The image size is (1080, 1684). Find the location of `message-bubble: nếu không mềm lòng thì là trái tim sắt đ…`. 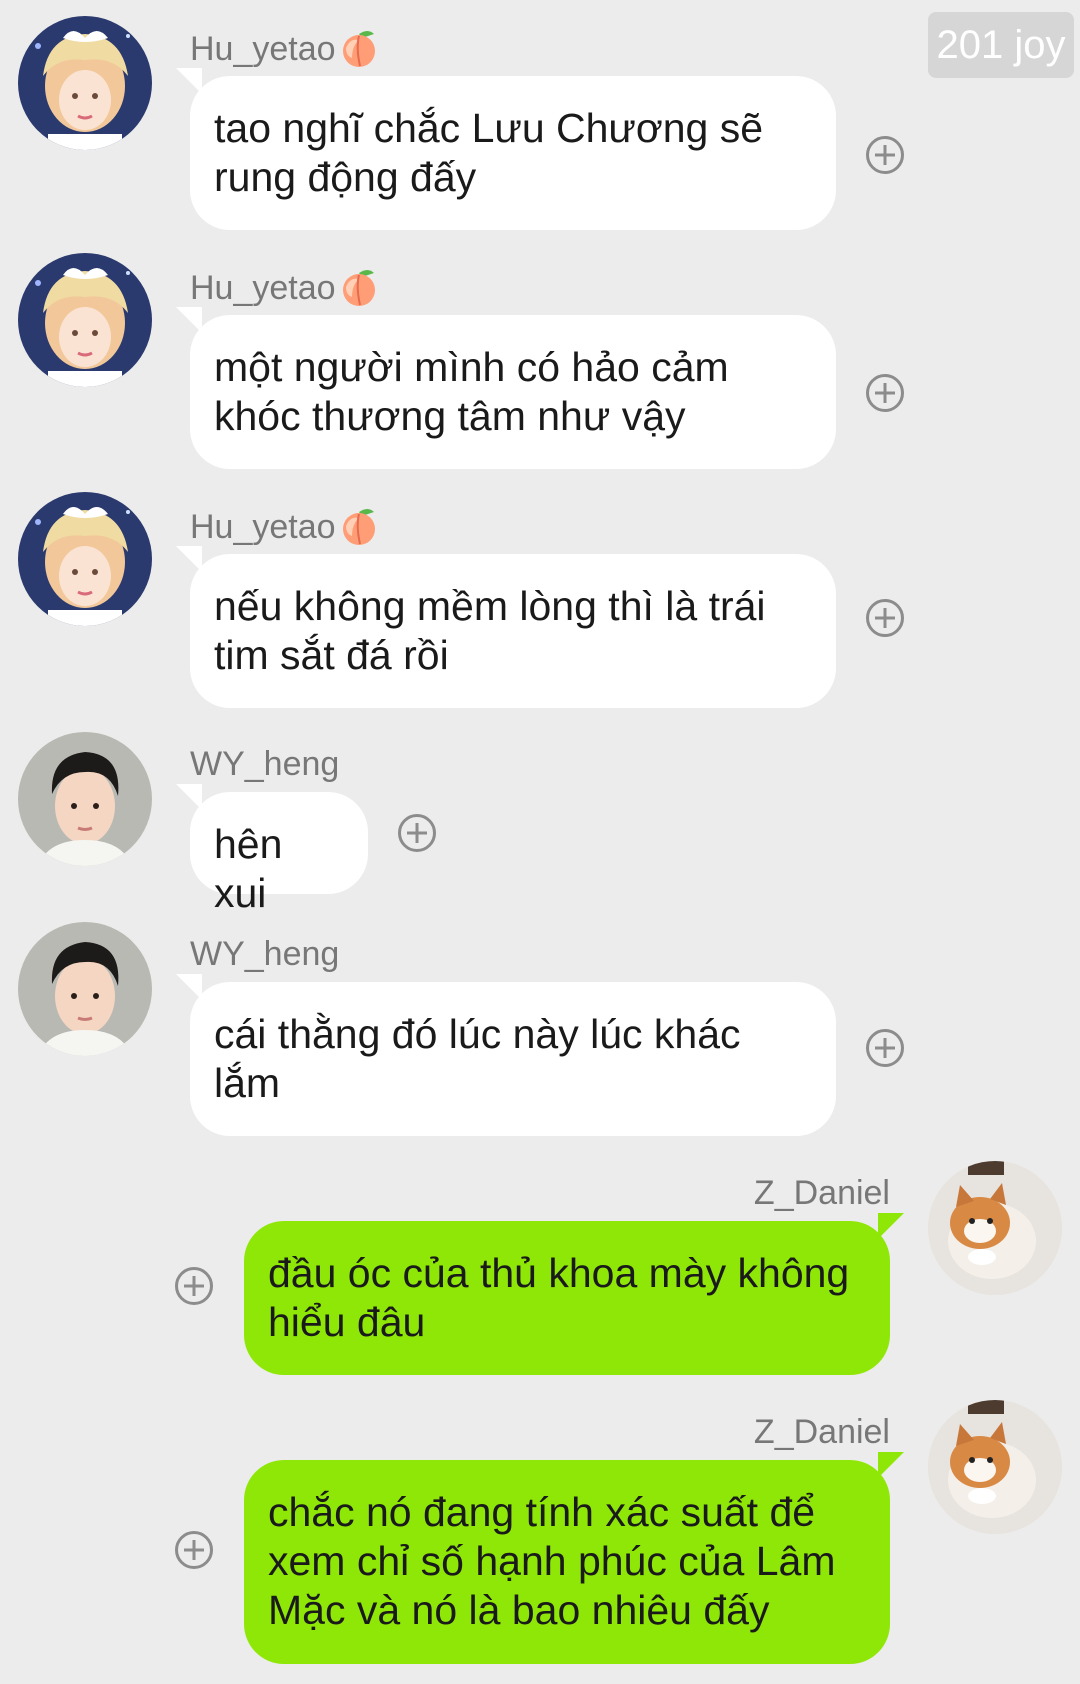

message-bubble: nếu không mềm lòng thì là trái tim sắt đ… is located at coordinates (513, 631).